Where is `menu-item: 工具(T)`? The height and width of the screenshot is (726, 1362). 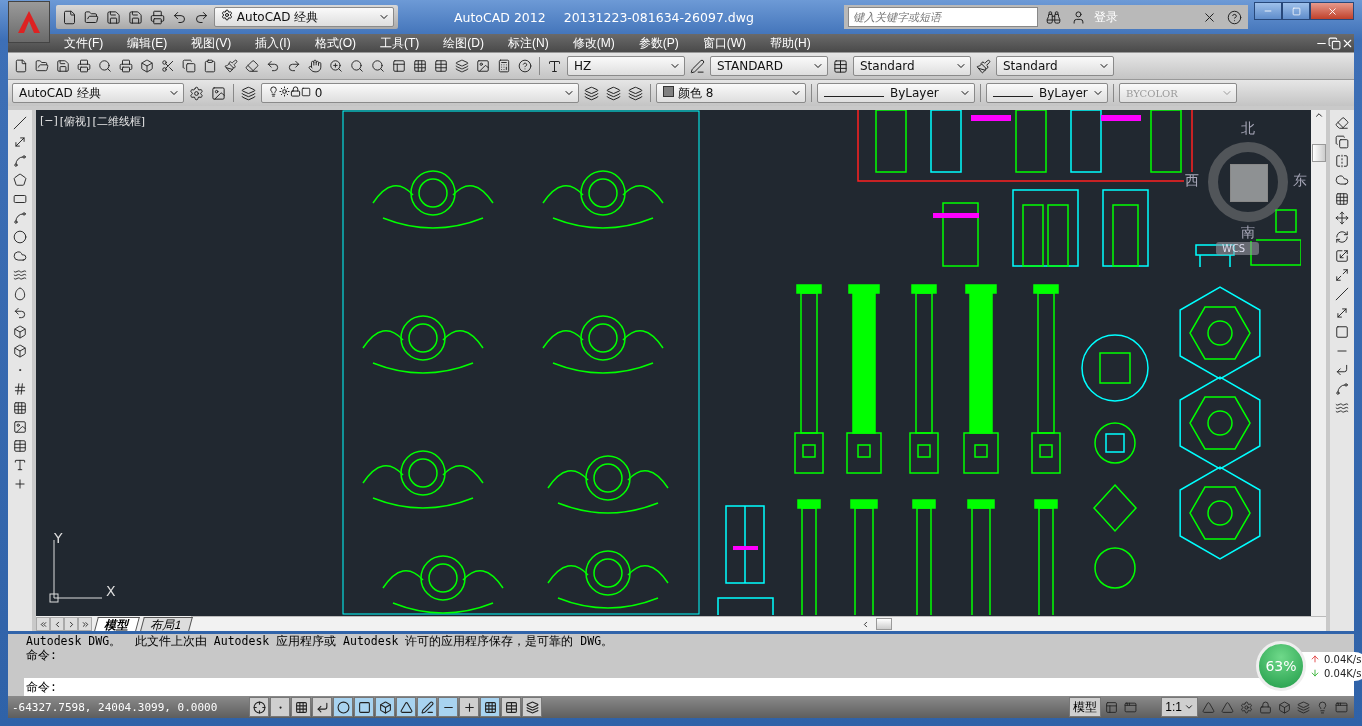
menu-item: 工具(T) is located at coordinates (400, 43).